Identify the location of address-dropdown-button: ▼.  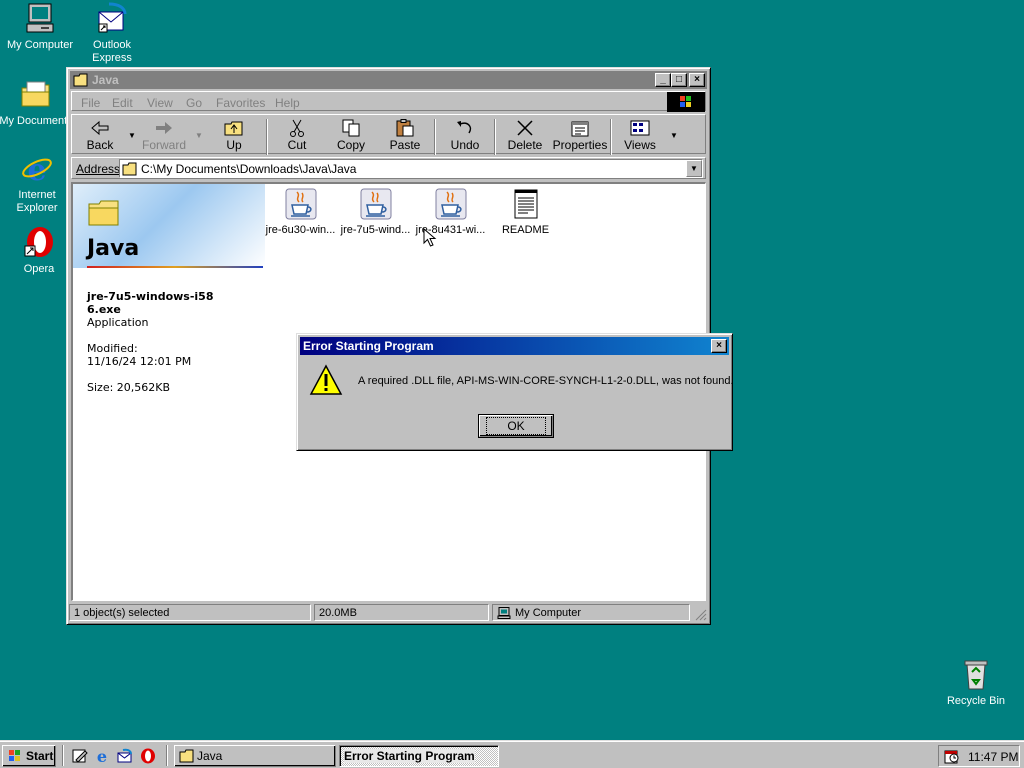
(694, 168).